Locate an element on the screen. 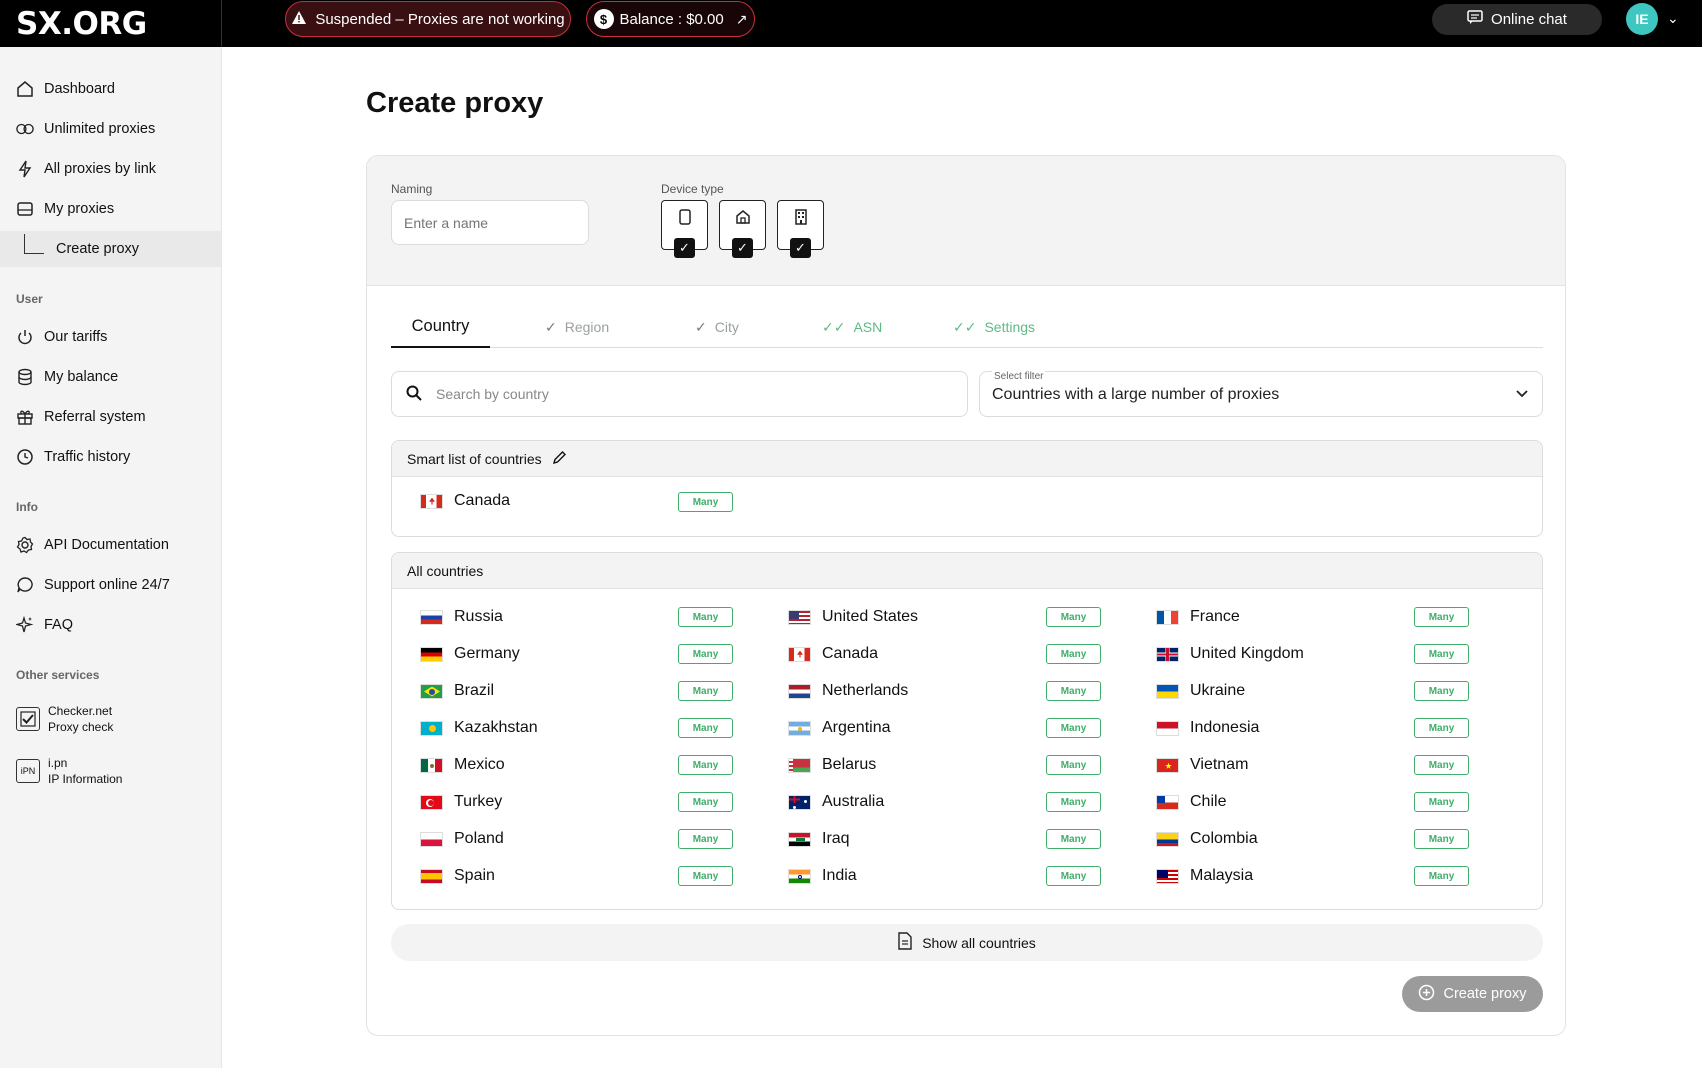  warning-icon is located at coordinates (299, 19).